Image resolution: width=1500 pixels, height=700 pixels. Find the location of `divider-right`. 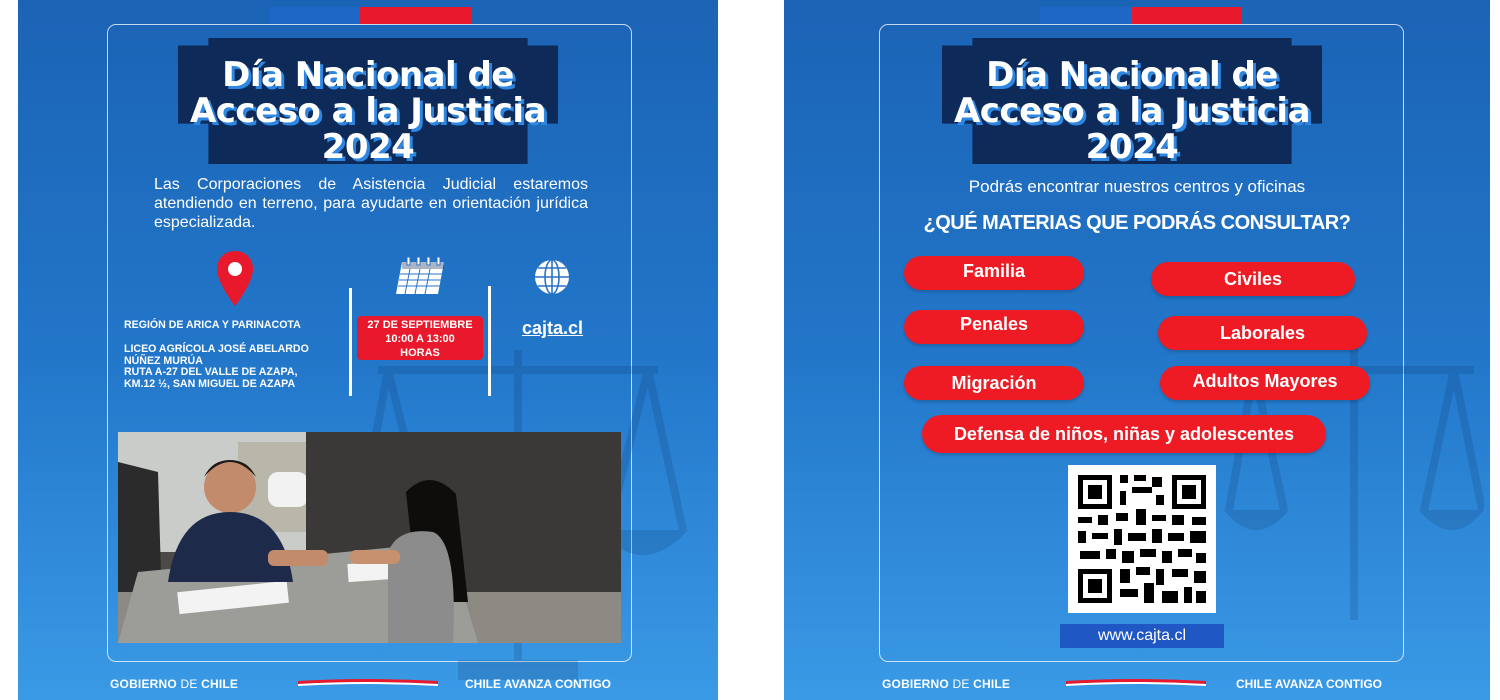

divider-right is located at coordinates (489, 341).